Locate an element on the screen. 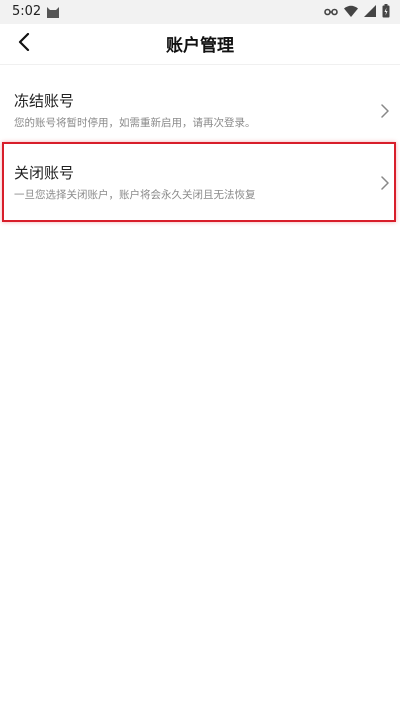 This screenshot has height=711, width=400. status-icons is located at coordinates (357, 13).